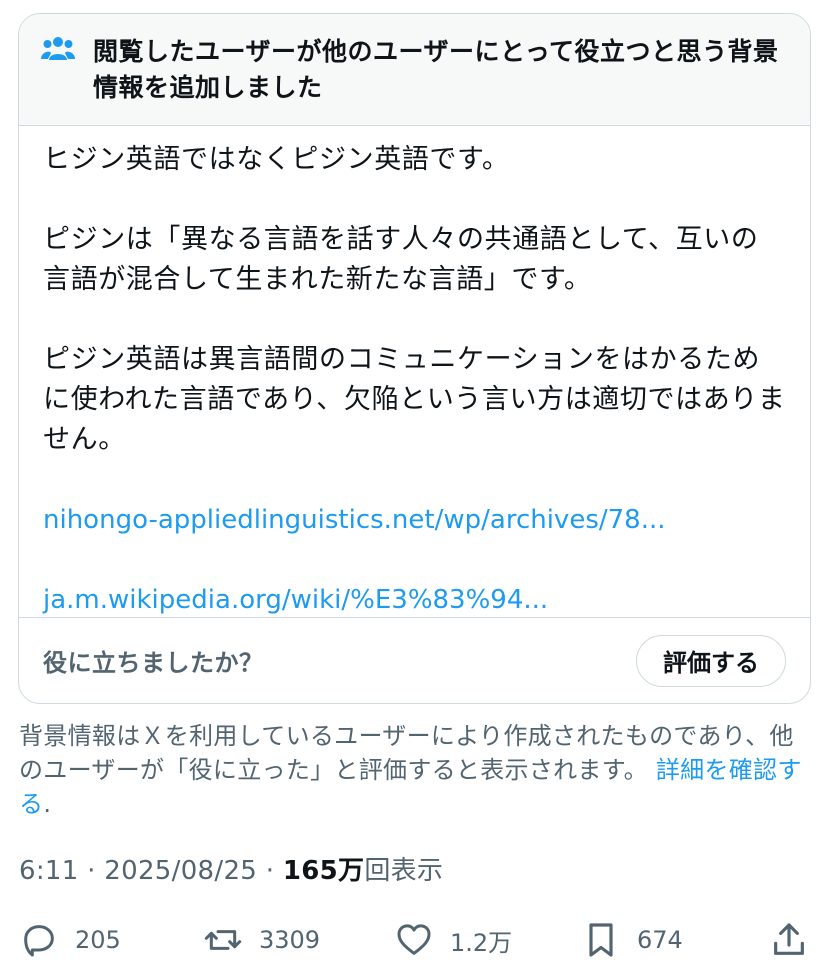 This screenshot has height=978, width=828. What do you see at coordinates (98, 940) in the screenshot?
I see `reply-count: 205` at bounding box center [98, 940].